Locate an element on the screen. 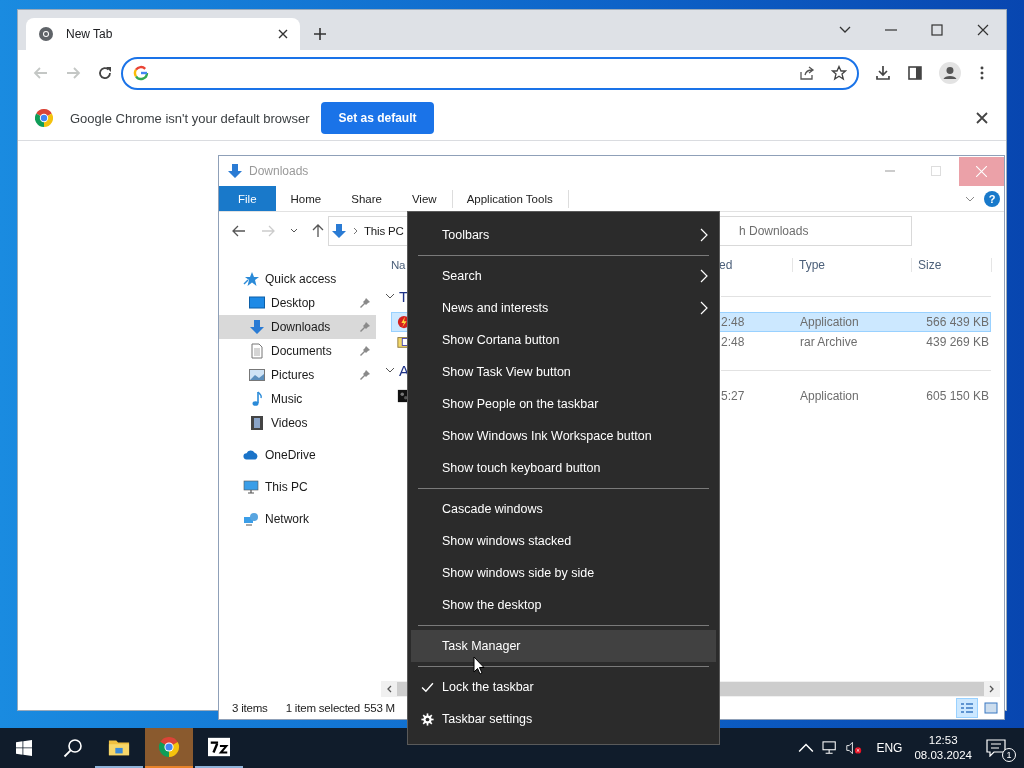 The height and width of the screenshot is (768, 1024). selection-size: 553 M is located at coordinates (379, 708).